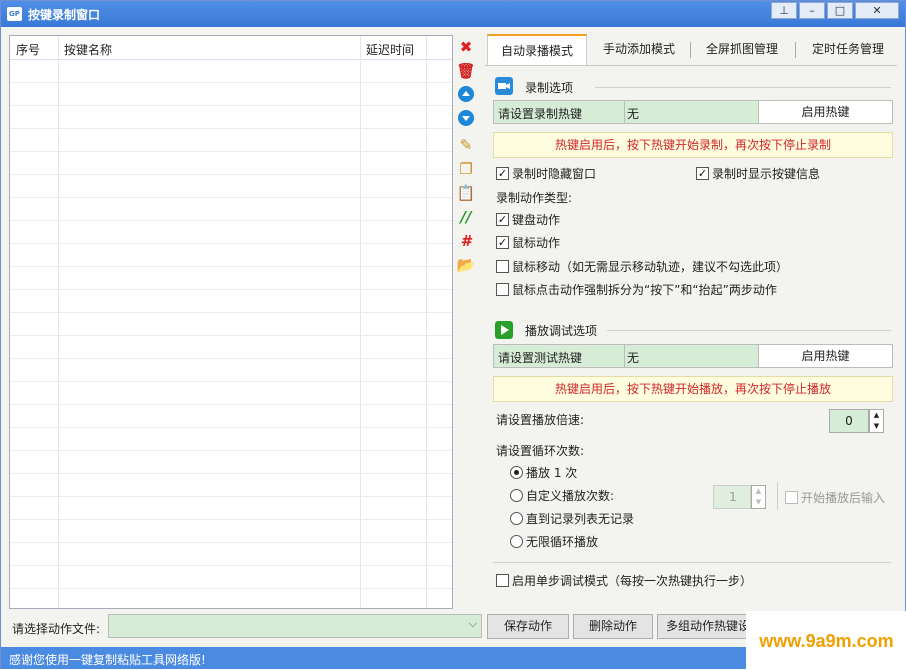 Image resolution: width=906 pixels, height=670 pixels. I want to click on status-text: 感谢您使用一键复制粘贴工具网络版!, so click(107, 660).